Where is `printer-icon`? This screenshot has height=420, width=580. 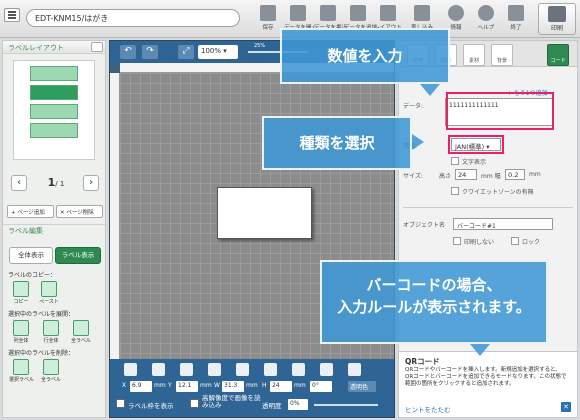
printer-icon is located at coordinates (557, 14).